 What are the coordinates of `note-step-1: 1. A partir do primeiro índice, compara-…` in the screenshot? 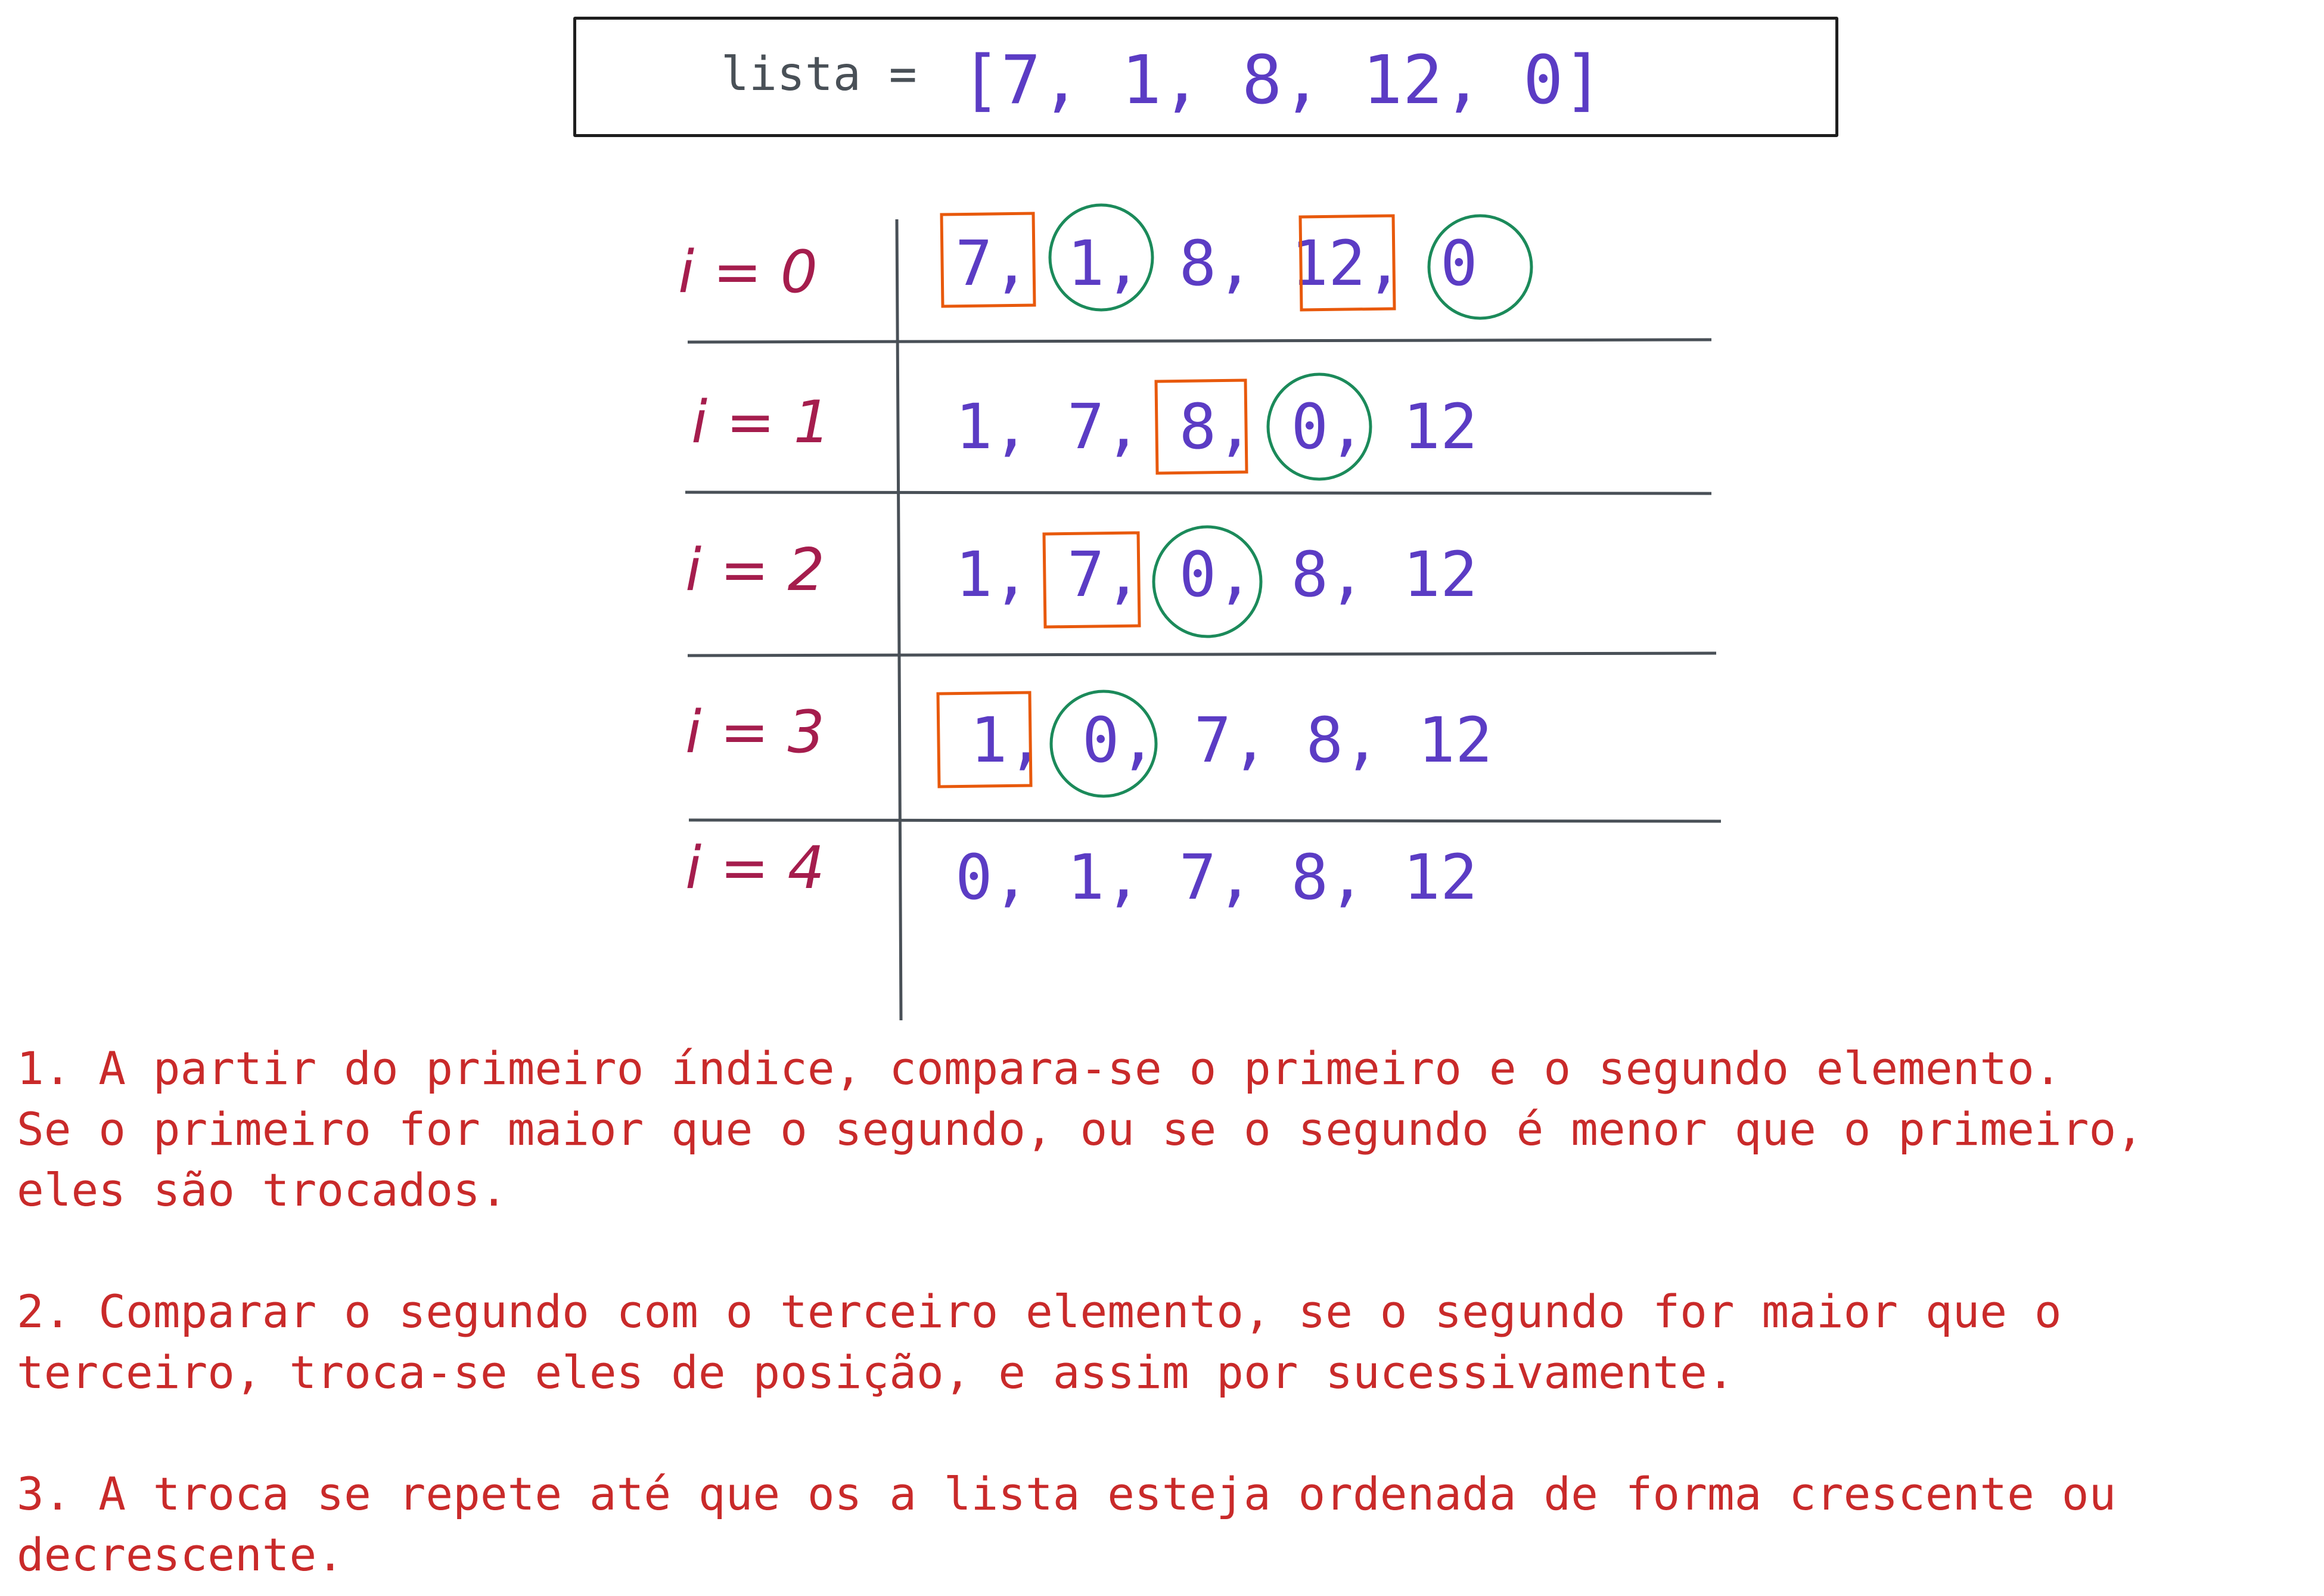 It's located at (1080, 1129).